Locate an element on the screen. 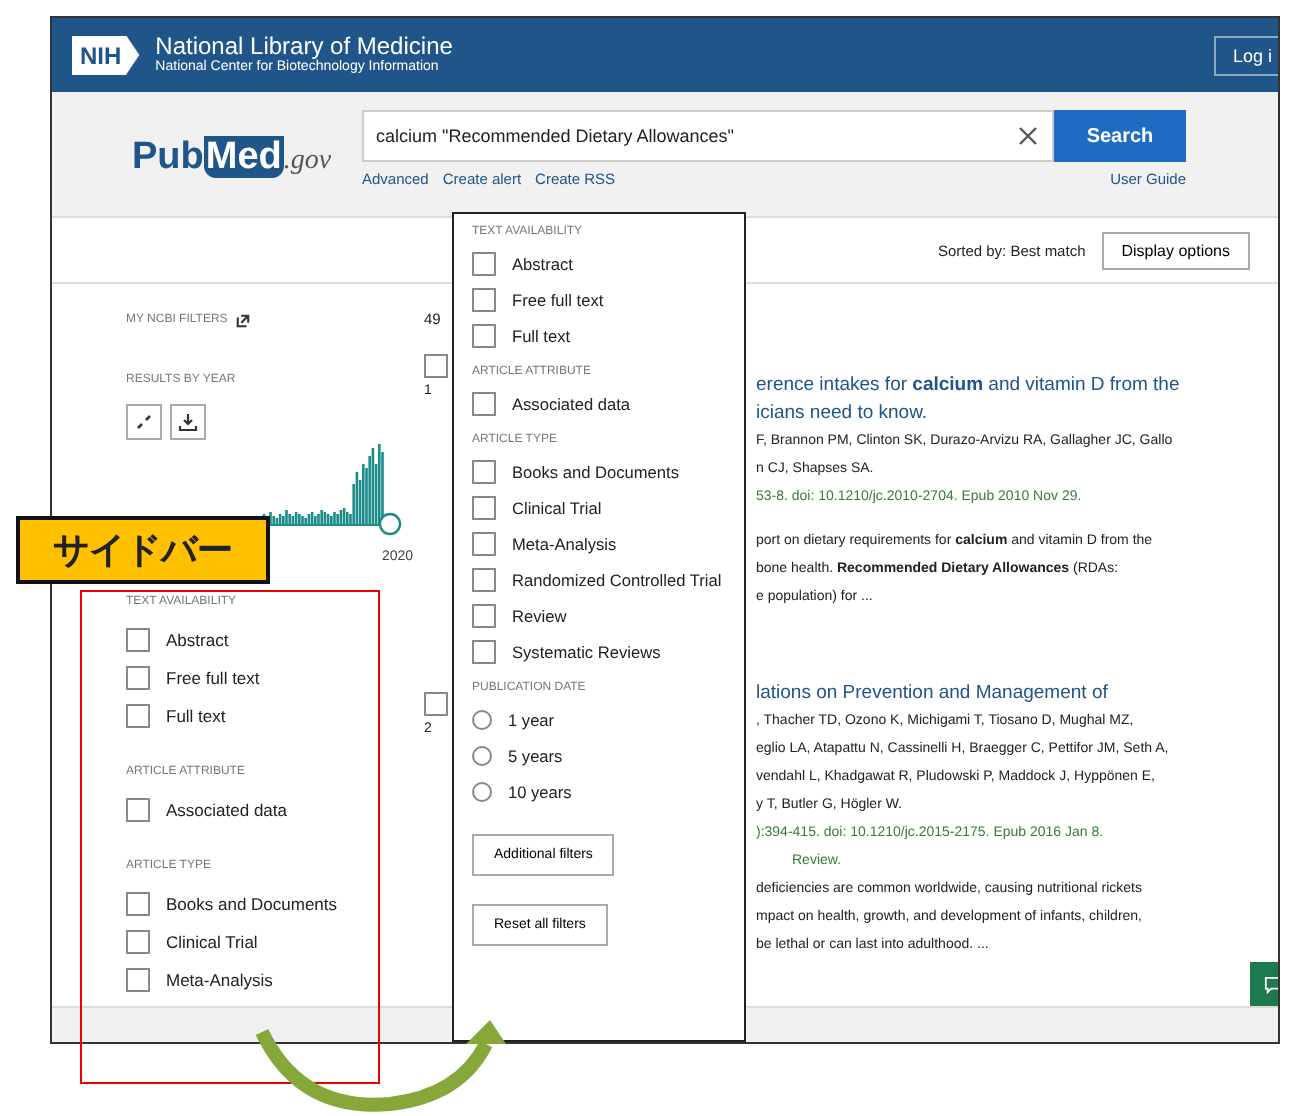  checkbox-label: Review is located at coordinates (539, 616).